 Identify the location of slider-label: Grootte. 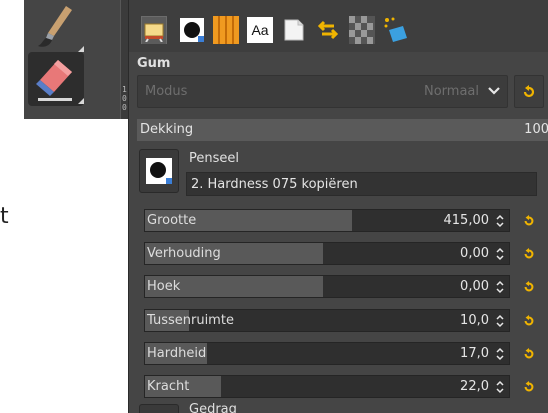
(172, 220).